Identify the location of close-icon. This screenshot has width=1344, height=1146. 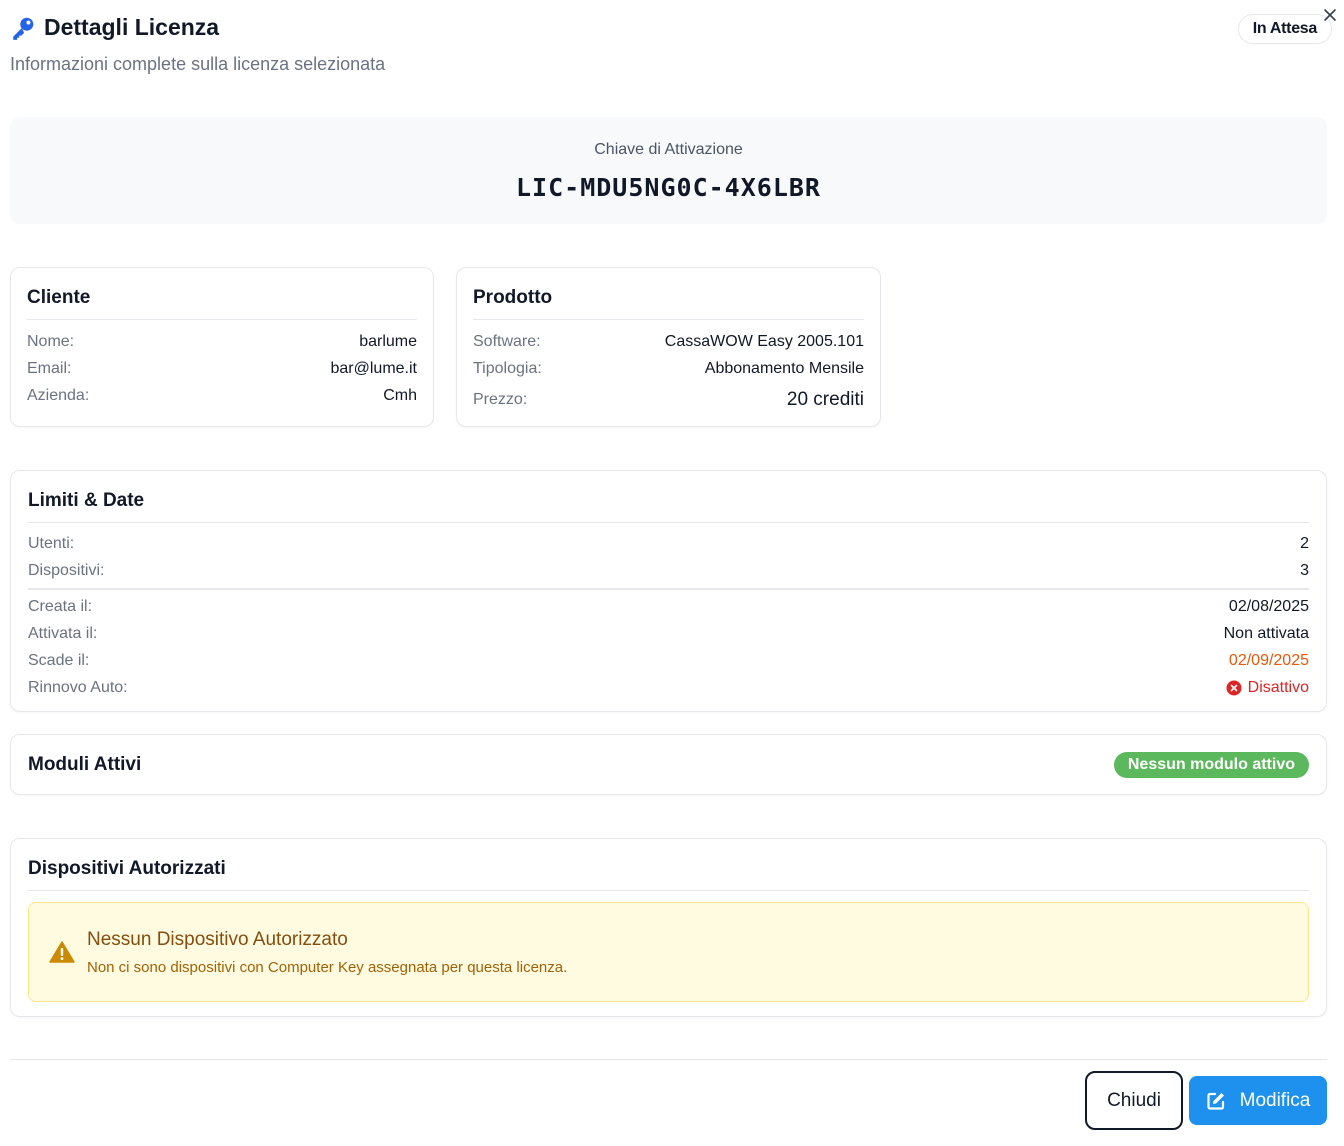
(1330, 15).